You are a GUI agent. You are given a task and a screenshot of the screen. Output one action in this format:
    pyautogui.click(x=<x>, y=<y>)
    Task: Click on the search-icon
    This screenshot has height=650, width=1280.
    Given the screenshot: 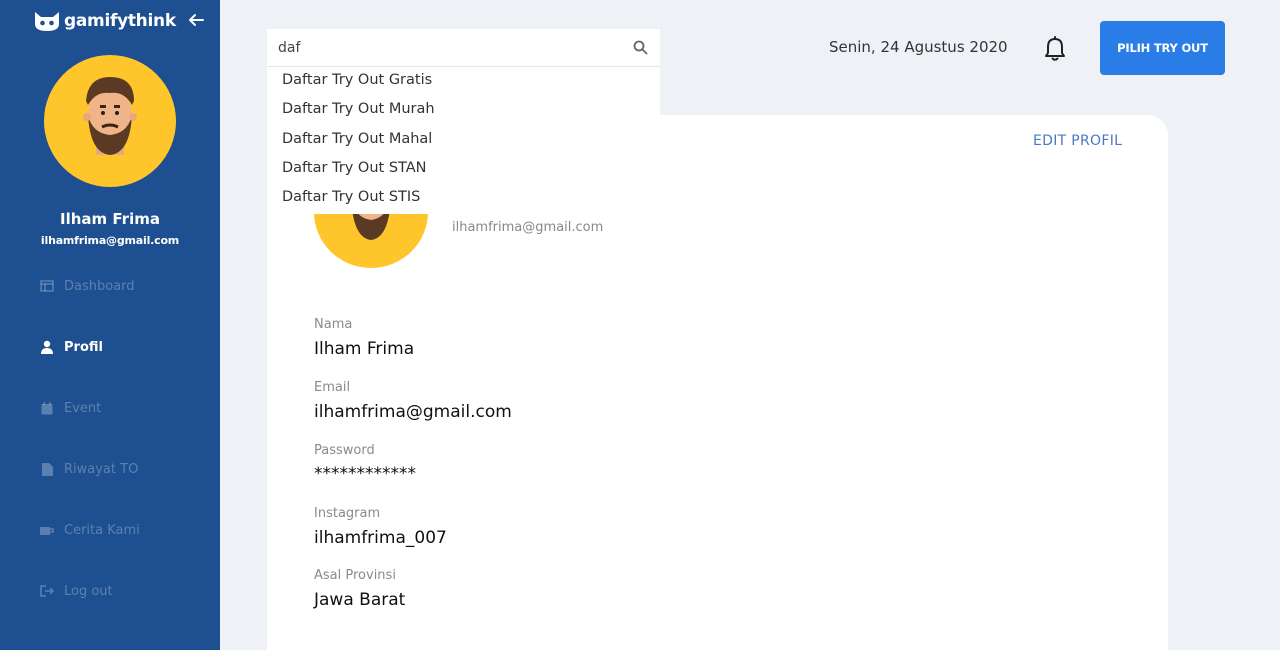 What is the action you would take?
    pyautogui.click(x=640, y=47)
    